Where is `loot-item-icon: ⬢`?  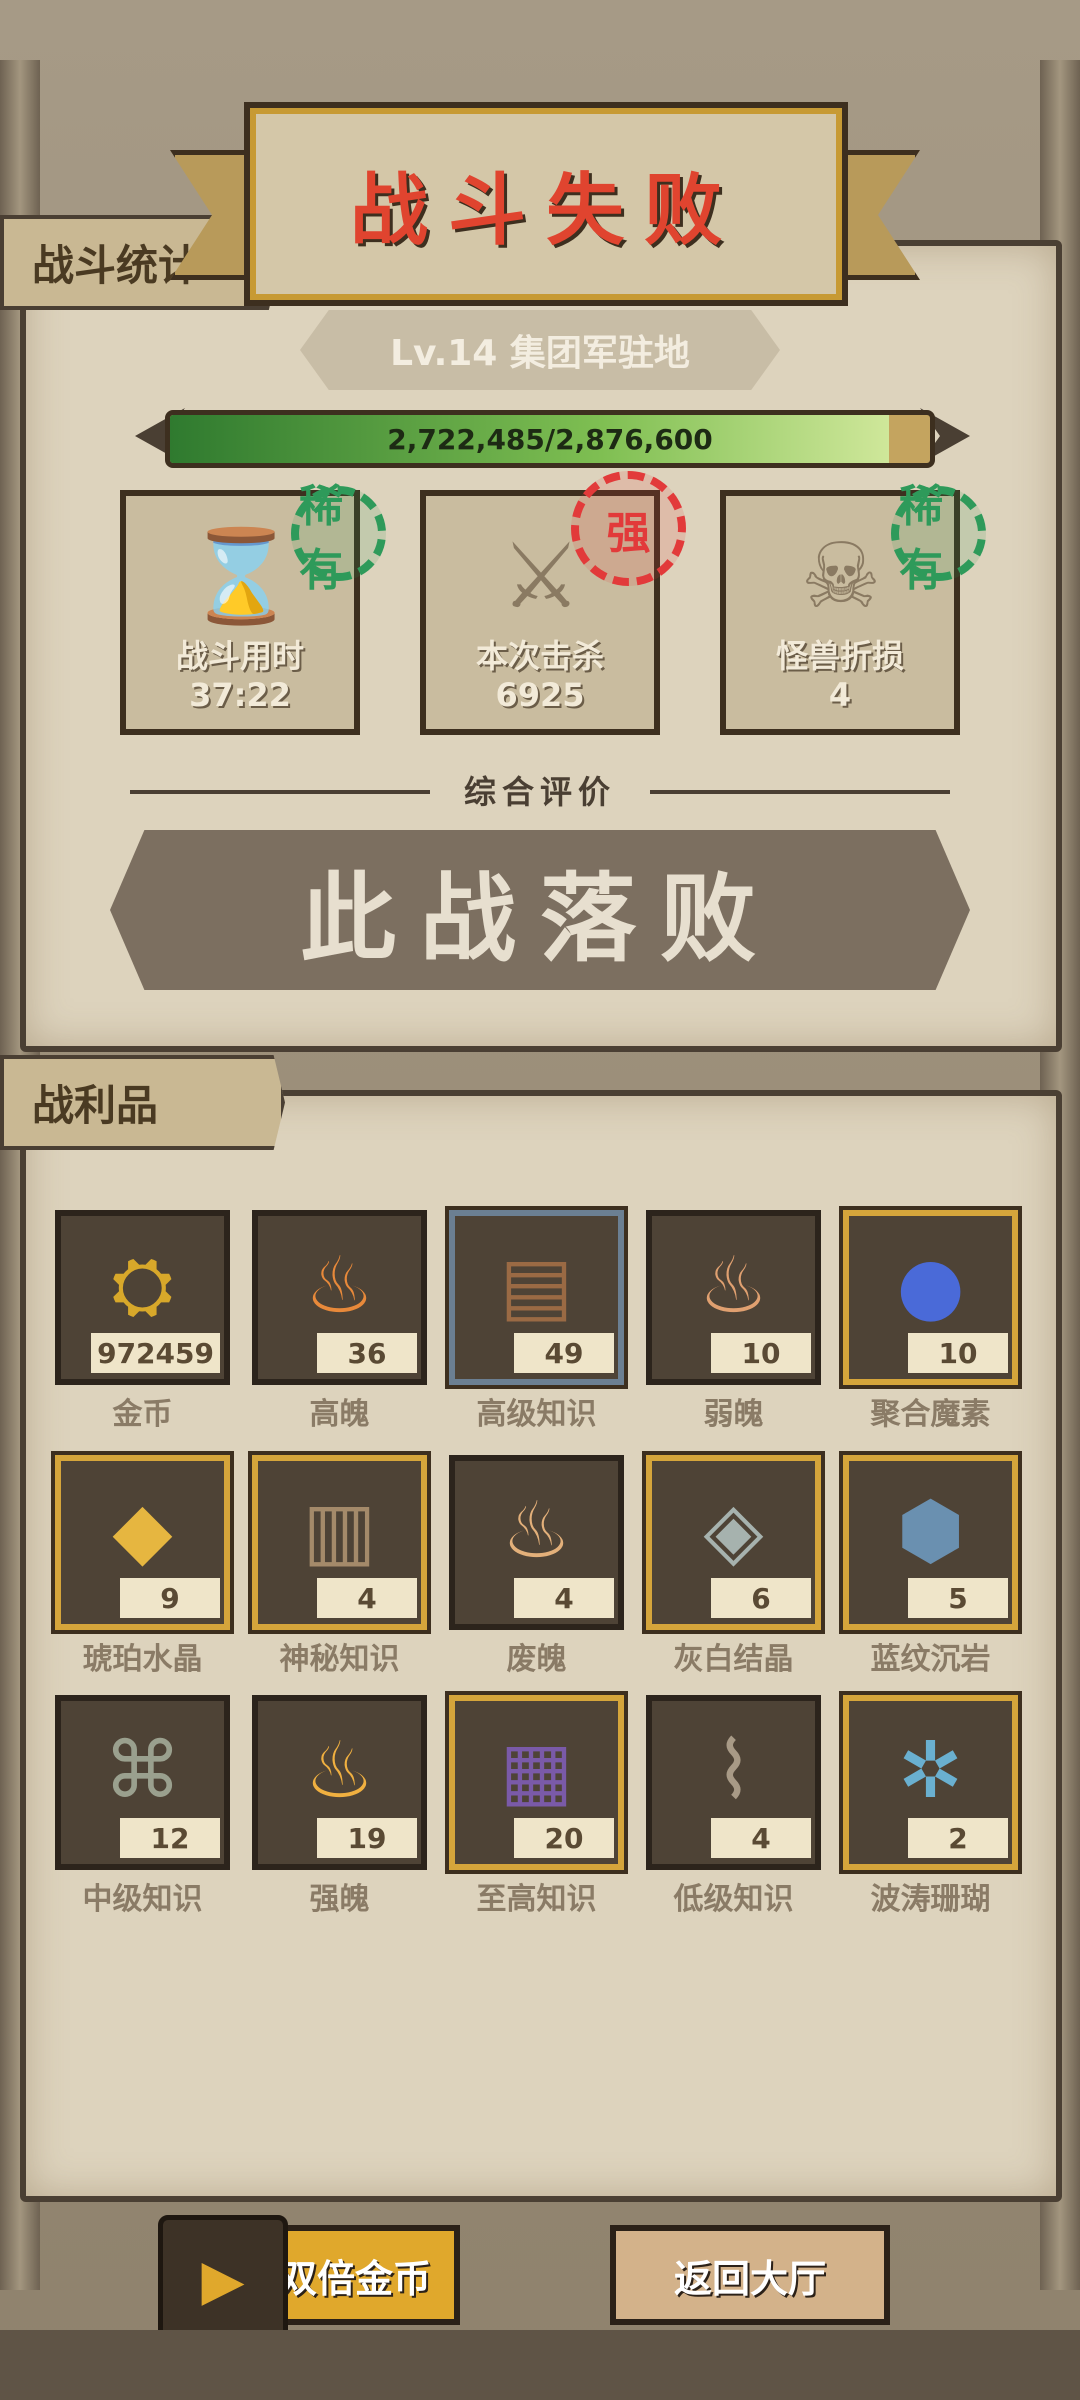
loot-item-icon: ⬢ is located at coordinates (930, 1531).